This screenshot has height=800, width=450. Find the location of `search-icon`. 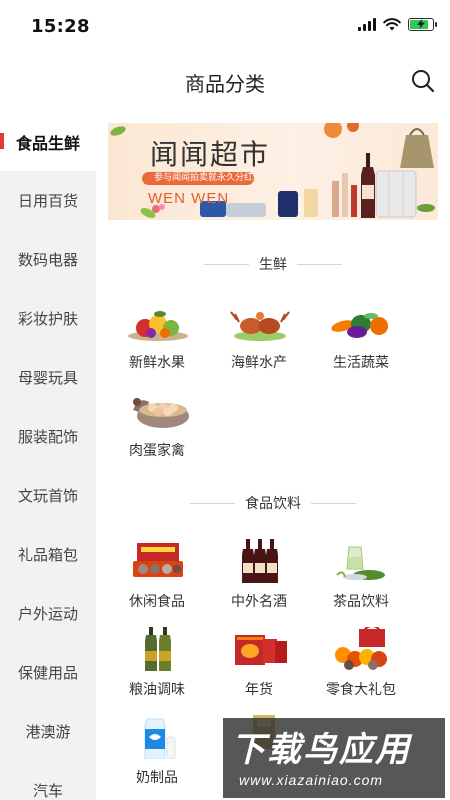

search-icon is located at coordinates (423, 81).